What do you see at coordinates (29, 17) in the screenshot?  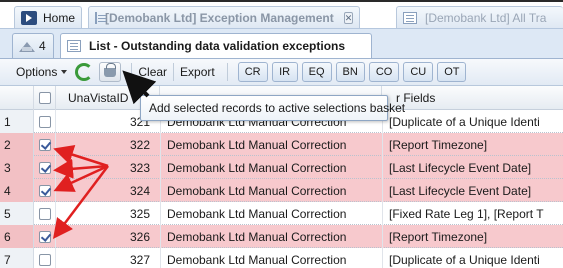 I see `home-icon` at bounding box center [29, 17].